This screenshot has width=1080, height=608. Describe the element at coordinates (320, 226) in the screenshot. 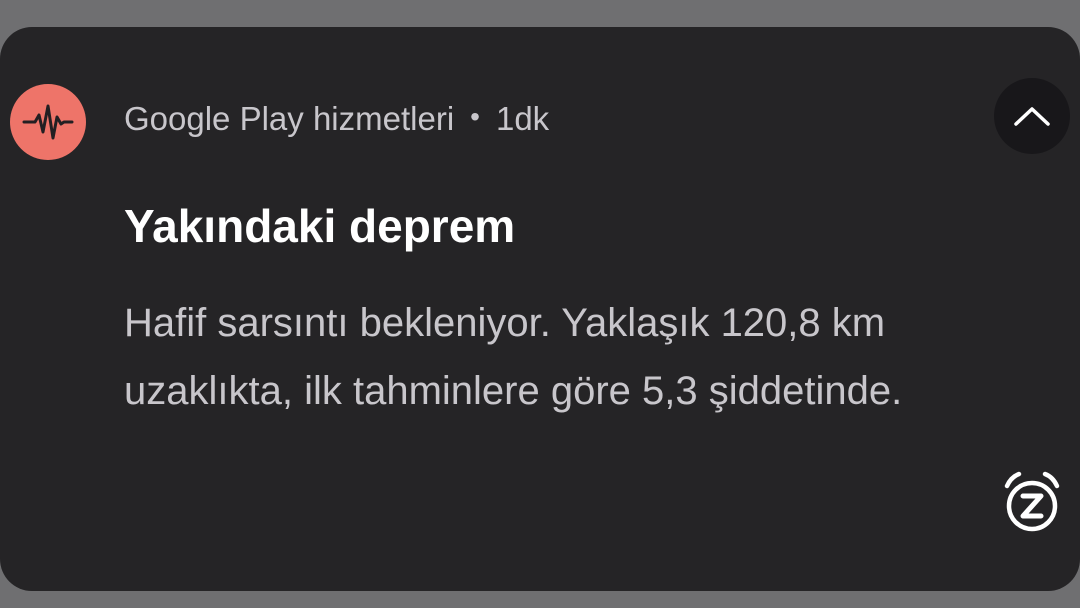

I see `notification-title: Yakındaki deprem` at that location.